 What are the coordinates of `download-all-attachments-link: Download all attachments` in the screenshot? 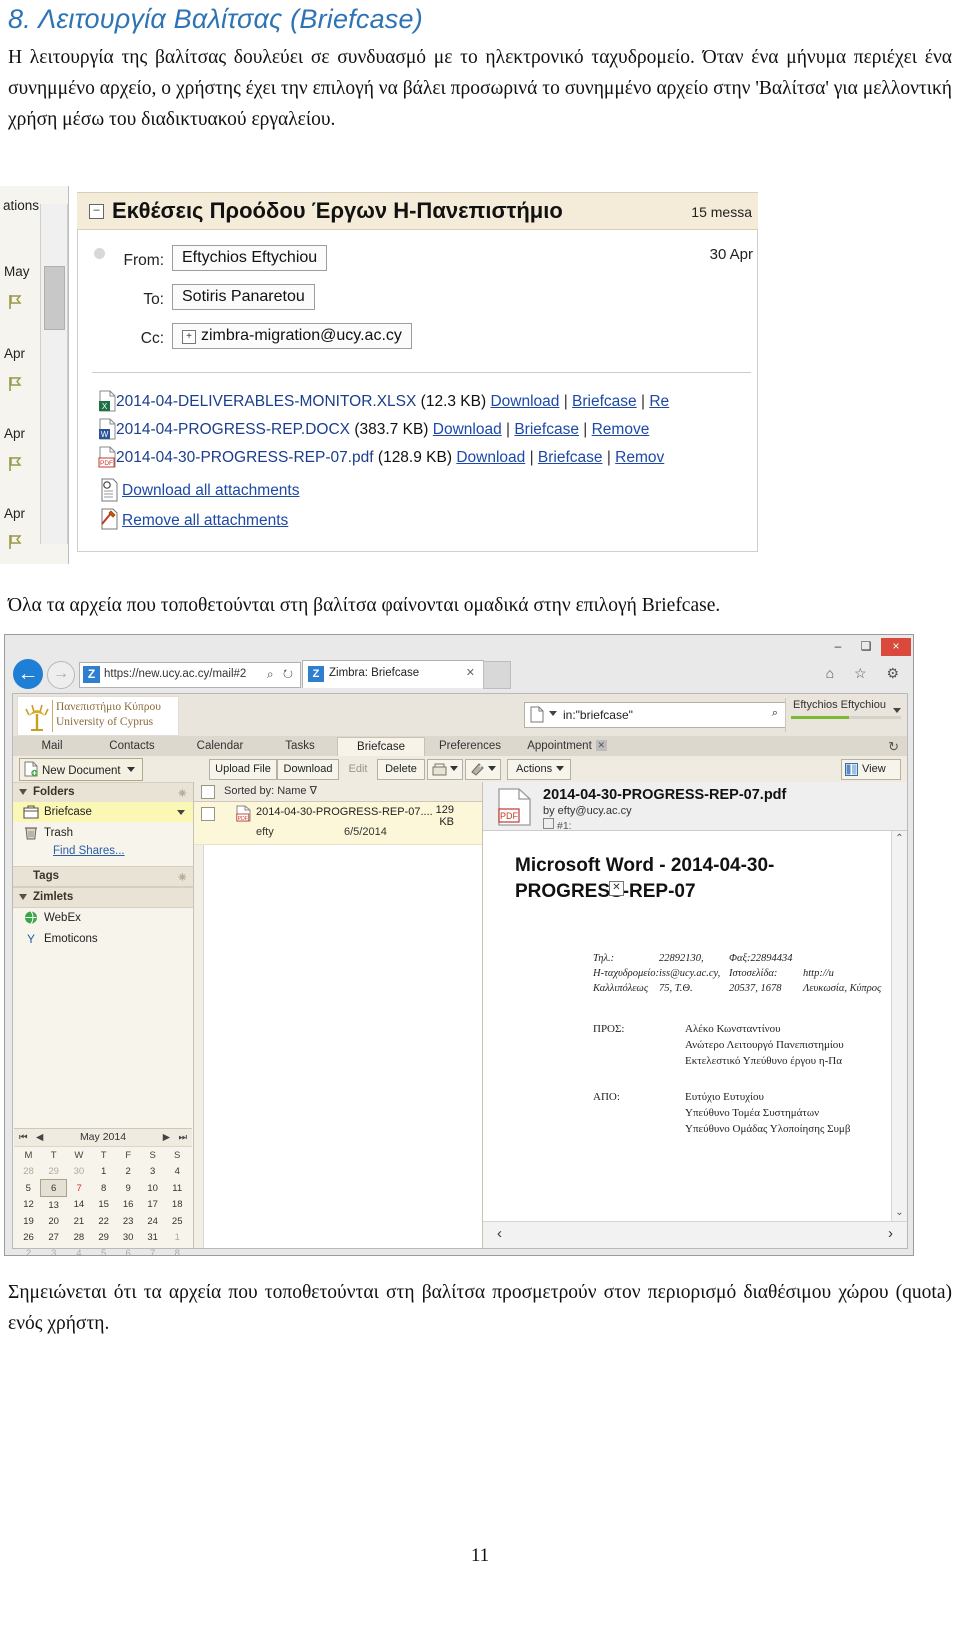 It's located at (211, 491).